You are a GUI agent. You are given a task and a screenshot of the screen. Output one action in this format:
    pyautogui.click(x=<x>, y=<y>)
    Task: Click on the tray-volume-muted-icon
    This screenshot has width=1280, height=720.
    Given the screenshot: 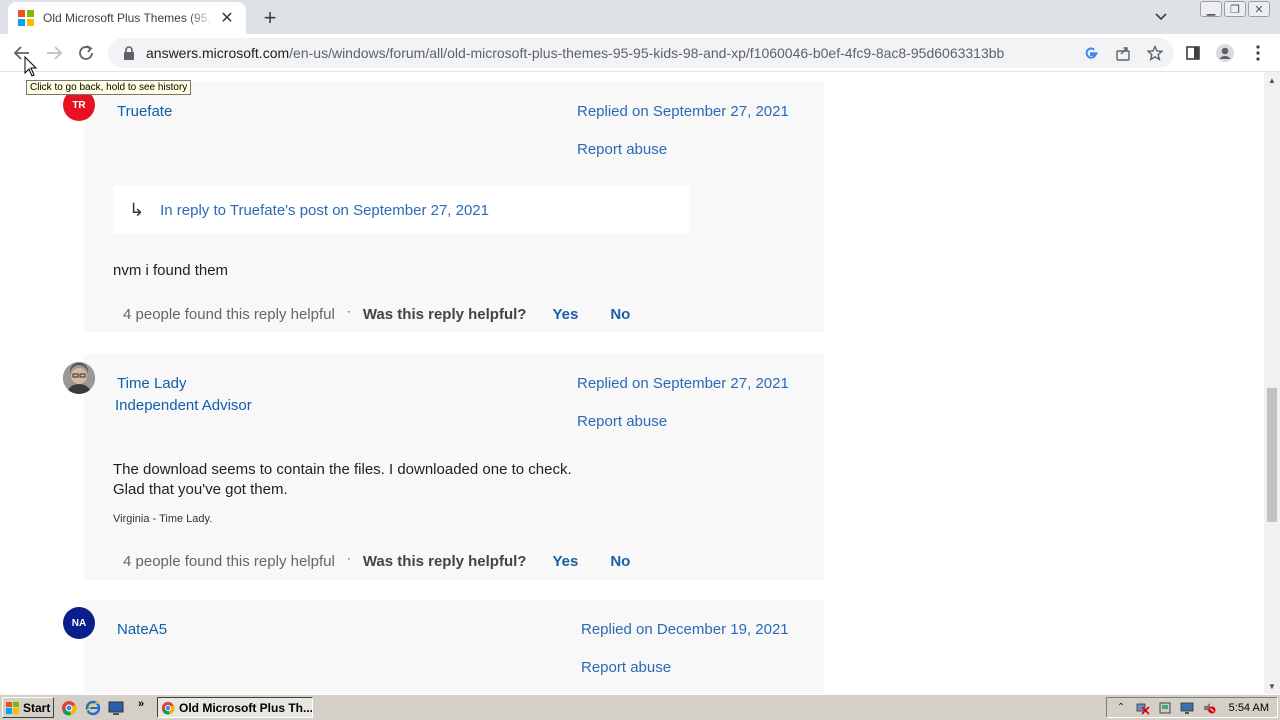 What is the action you would take?
    pyautogui.click(x=1209, y=708)
    